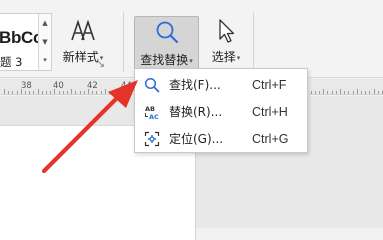 The image size is (383, 240). What do you see at coordinates (270, 111) in the screenshot?
I see `menu-item-shortcut: Ctrl+H` at bounding box center [270, 111].